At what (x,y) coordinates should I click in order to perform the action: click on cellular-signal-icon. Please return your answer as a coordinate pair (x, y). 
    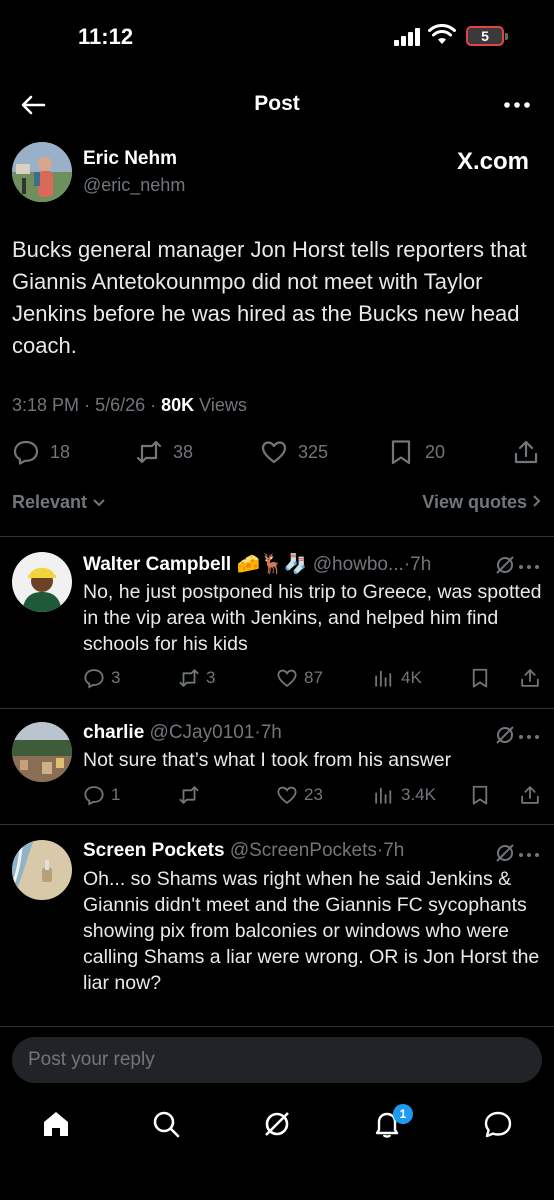
    Looking at the image, I should click on (408, 37).